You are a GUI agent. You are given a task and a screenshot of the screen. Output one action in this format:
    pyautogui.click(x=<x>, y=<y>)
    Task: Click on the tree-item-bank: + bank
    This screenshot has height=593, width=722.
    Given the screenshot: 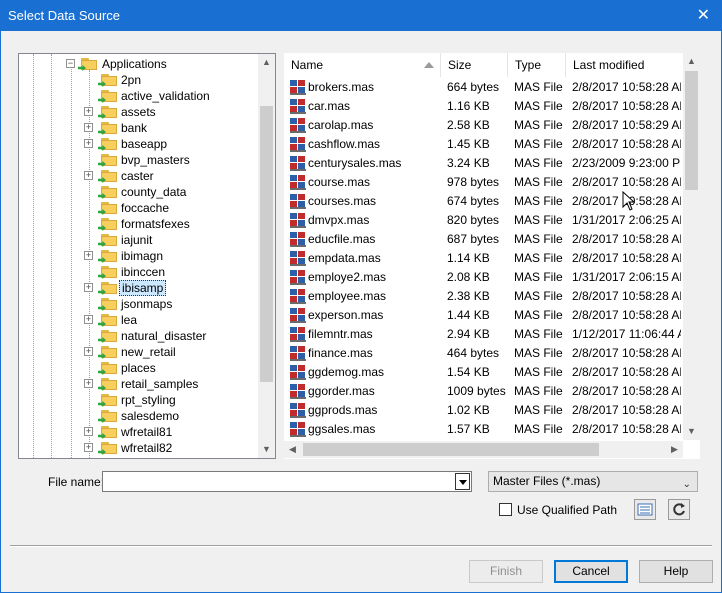 What is the action you would take?
    pyautogui.click(x=169, y=128)
    